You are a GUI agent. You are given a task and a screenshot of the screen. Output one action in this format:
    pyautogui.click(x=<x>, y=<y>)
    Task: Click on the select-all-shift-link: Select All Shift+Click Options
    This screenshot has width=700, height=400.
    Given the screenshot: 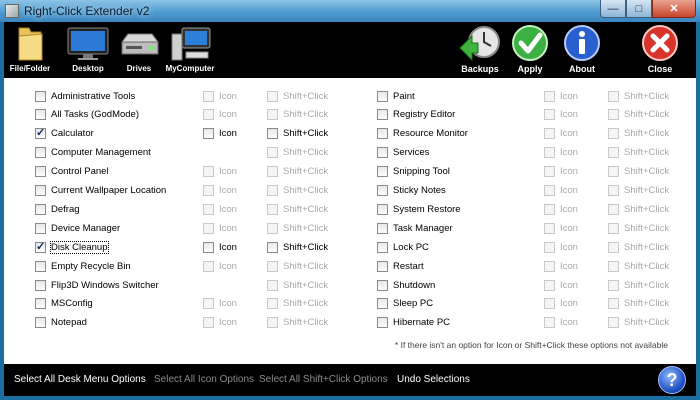 What is the action you would take?
    pyautogui.click(x=323, y=379)
    